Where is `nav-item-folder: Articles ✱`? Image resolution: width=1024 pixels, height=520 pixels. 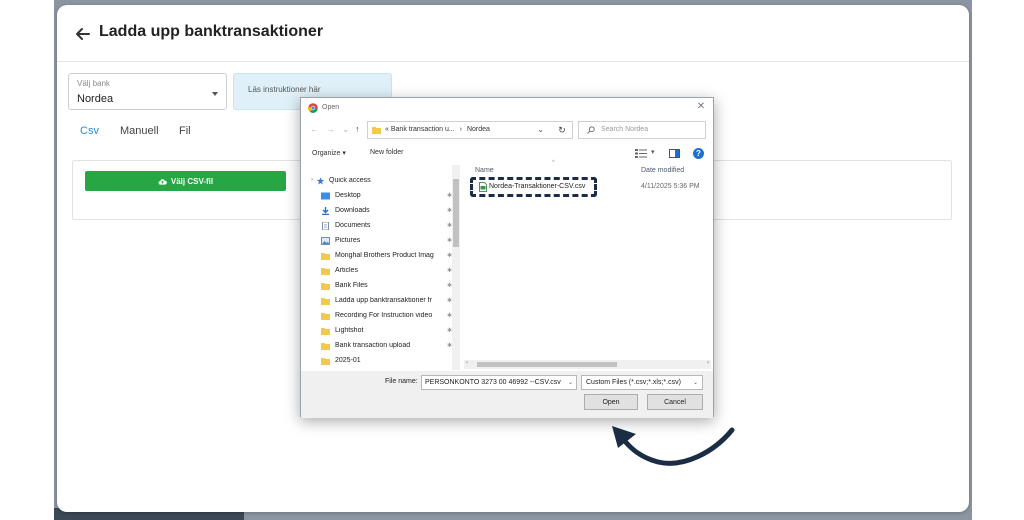
nav-item-folder: Articles ✱ is located at coordinates (381, 271).